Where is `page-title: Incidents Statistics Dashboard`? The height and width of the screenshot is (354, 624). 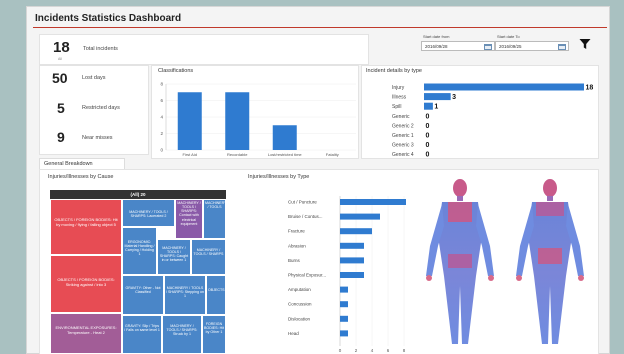
page-title: Incidents Statistics Dashboard is located at coordinates (108, 18).